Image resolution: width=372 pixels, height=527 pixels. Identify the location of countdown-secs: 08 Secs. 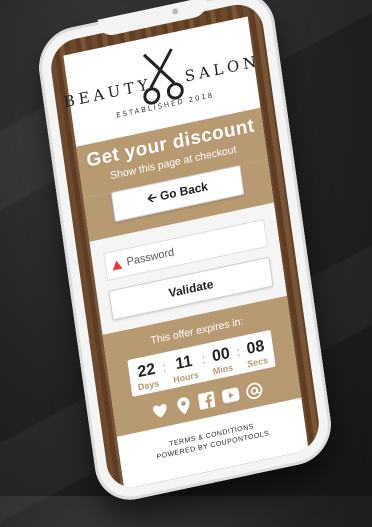
(256, 353).